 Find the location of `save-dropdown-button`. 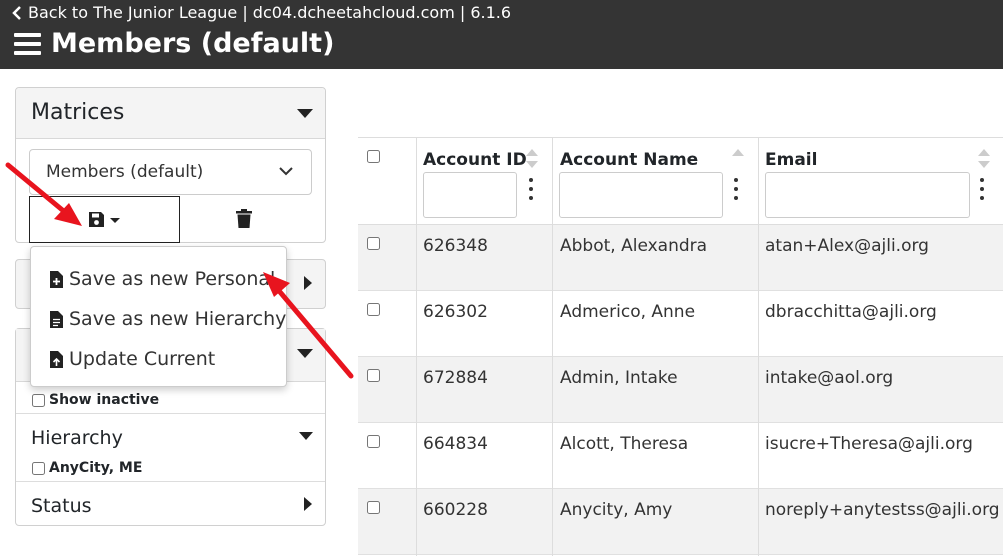

save-dropdown-button is located at coordinates (104, 219).